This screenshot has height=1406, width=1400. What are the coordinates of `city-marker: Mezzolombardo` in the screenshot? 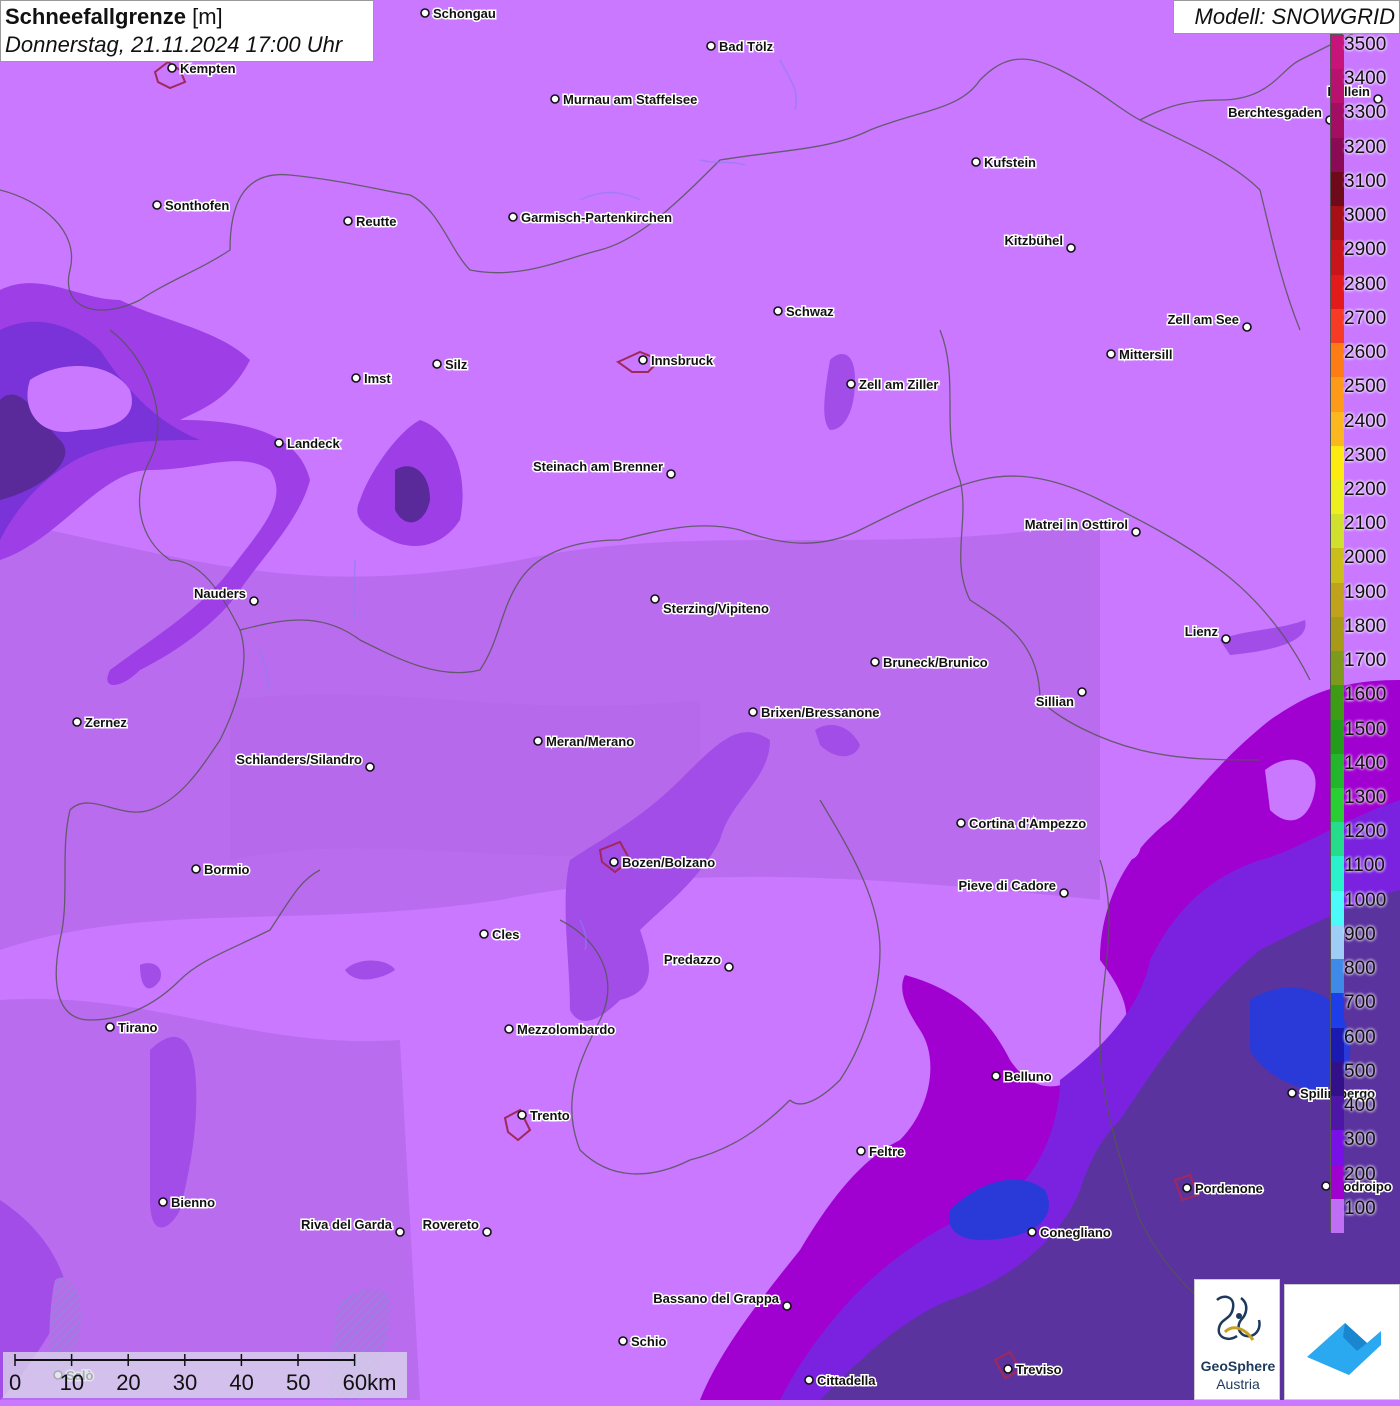 It's located at (560, 1030).